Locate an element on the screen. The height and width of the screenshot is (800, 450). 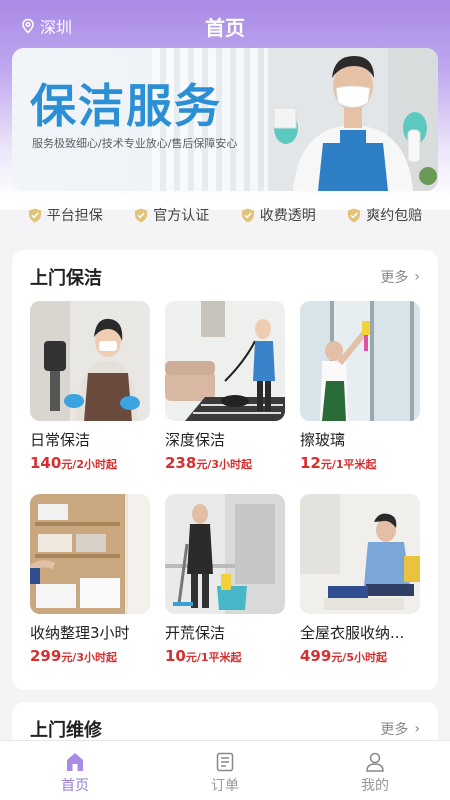
service-card: 日常保洁 140元/2小时起 is located at coordinates (90, 386).